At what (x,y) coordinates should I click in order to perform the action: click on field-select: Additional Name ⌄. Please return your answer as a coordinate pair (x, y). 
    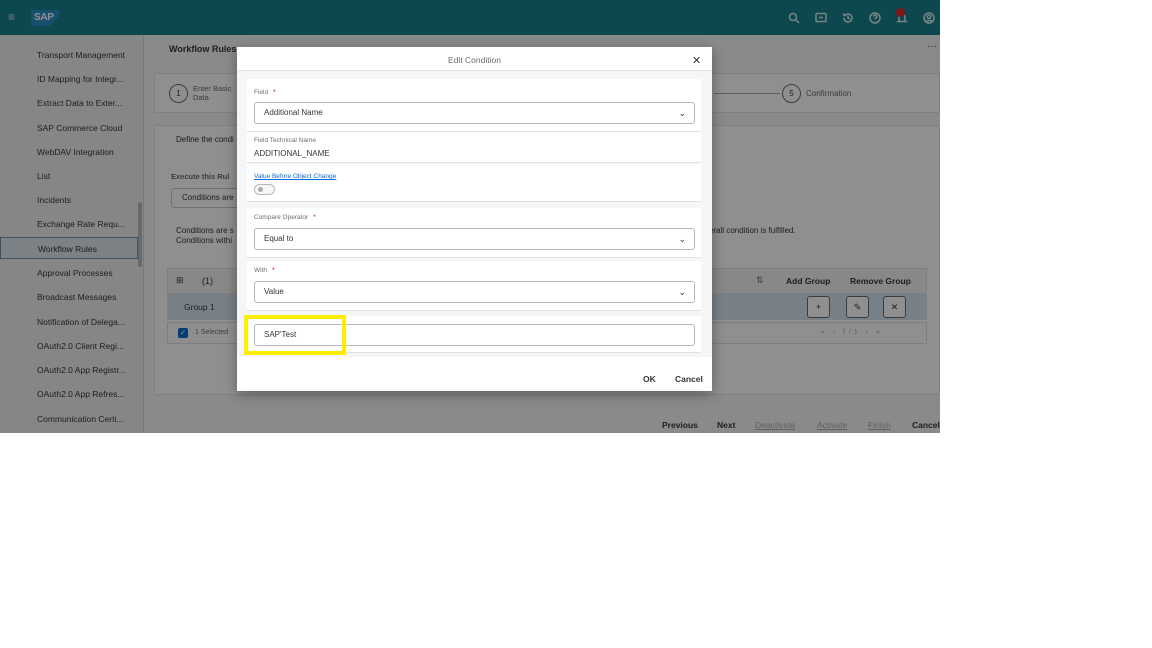
    Looking at the image, I should click on (474, 113).